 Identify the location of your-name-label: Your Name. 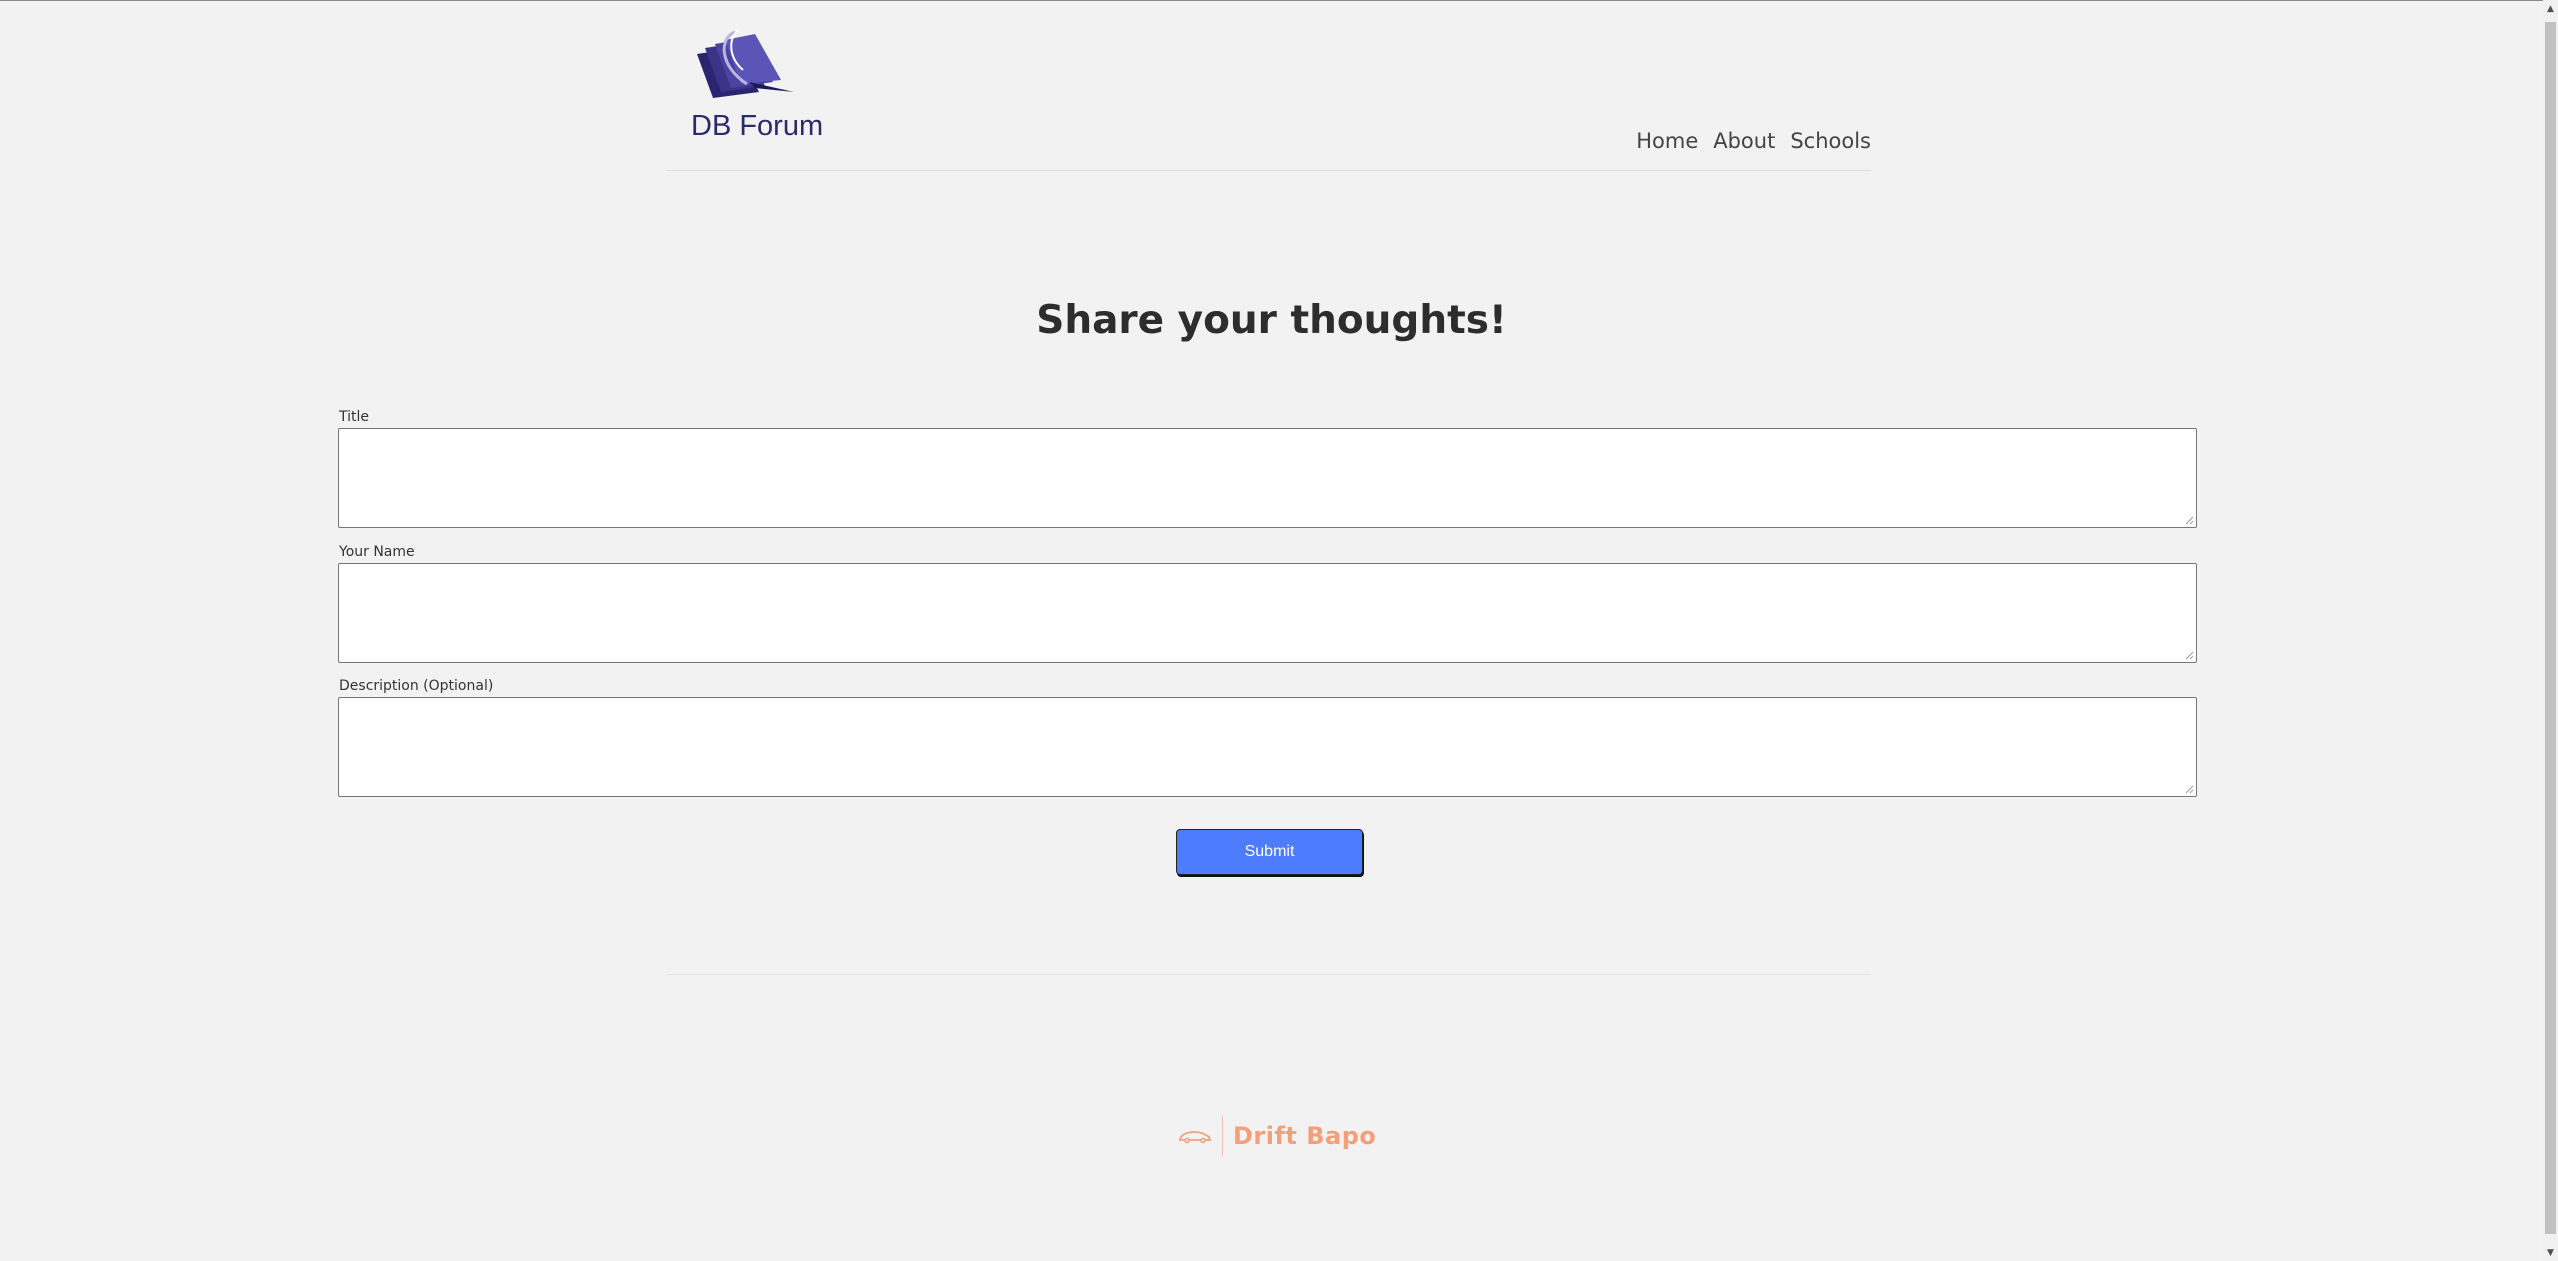
(377, 552).